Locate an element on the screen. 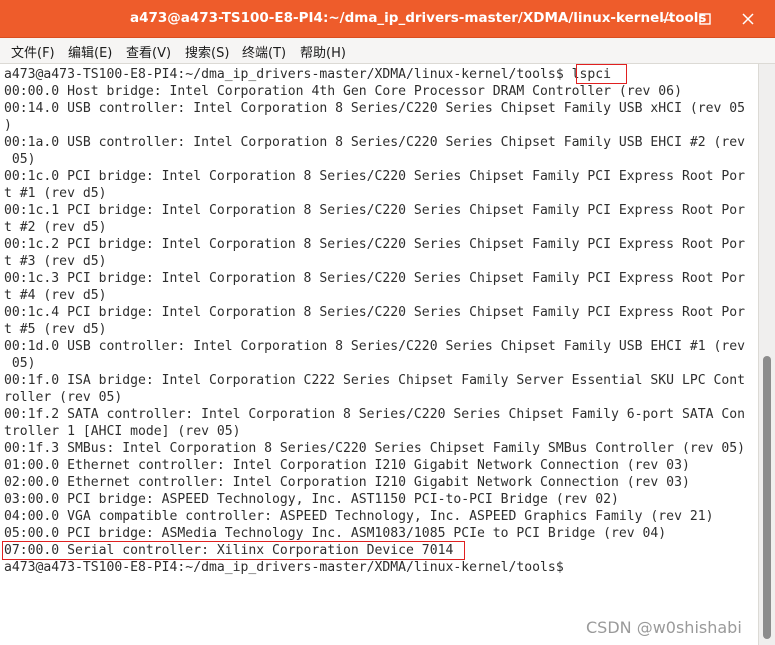 The width and height of the screenshot is (775, 645). menu-search: 搜索(S) is located at coordinates (207, 51).